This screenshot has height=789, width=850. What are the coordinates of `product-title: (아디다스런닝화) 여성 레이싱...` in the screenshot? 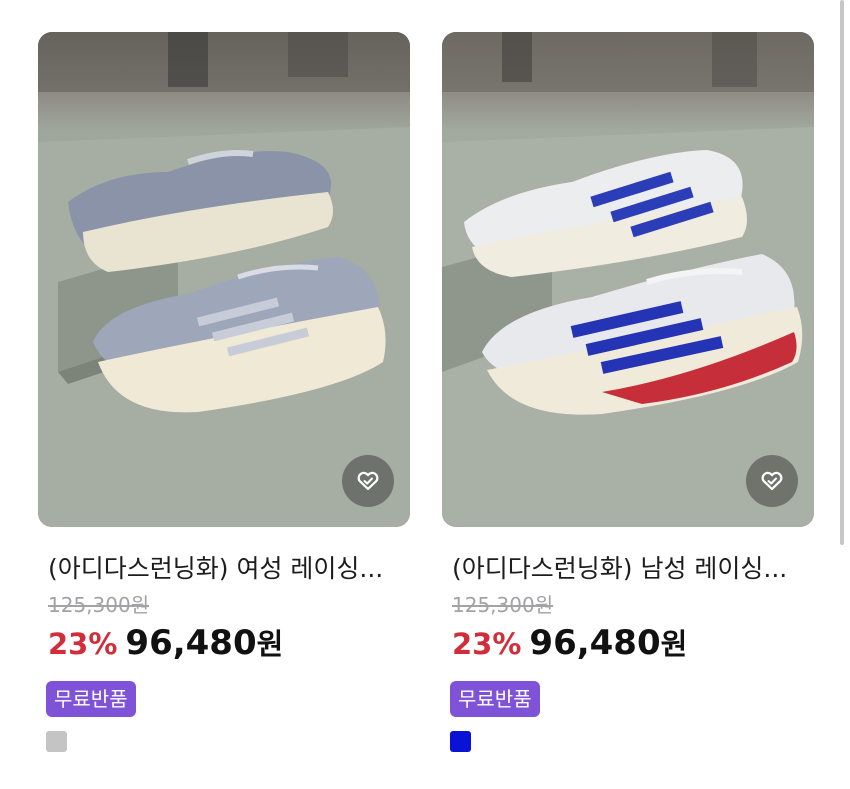 It's located at (224, 569).